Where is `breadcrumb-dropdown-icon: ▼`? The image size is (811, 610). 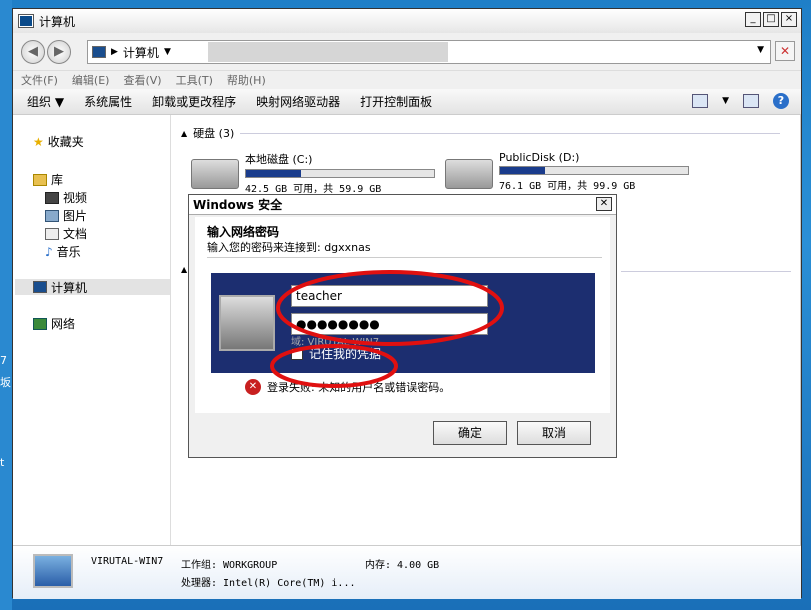 breadcrumb-dropdown-icon: ▼ is located at coordinates (167, 52).